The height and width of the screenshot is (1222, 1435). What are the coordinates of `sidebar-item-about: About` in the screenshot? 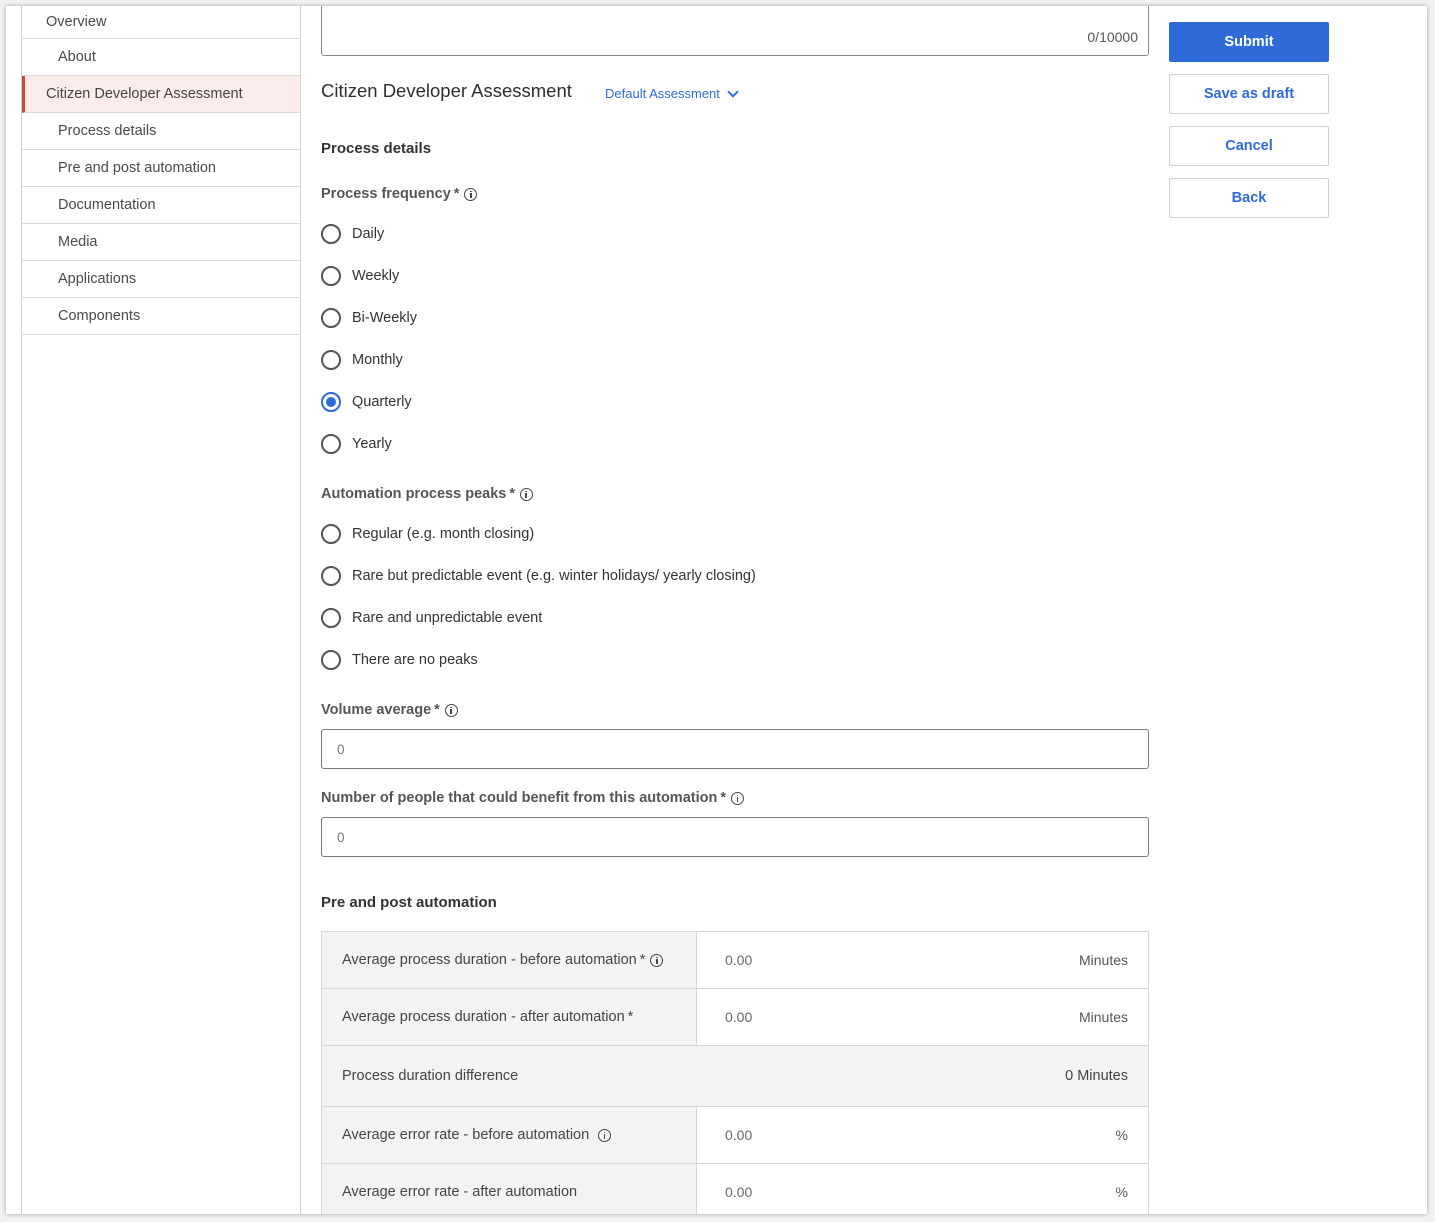 It's located at (161, 57).